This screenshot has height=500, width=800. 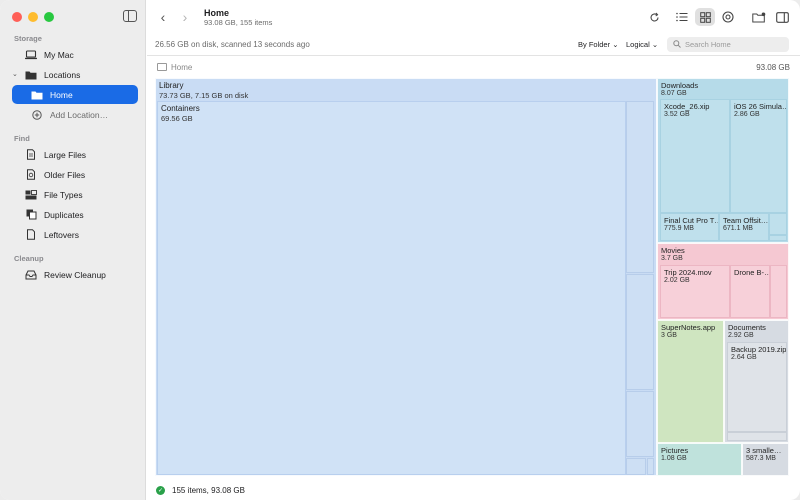 I want to click on group-by-dropdown: By Folder ⌄, so click(x=598, y=44).